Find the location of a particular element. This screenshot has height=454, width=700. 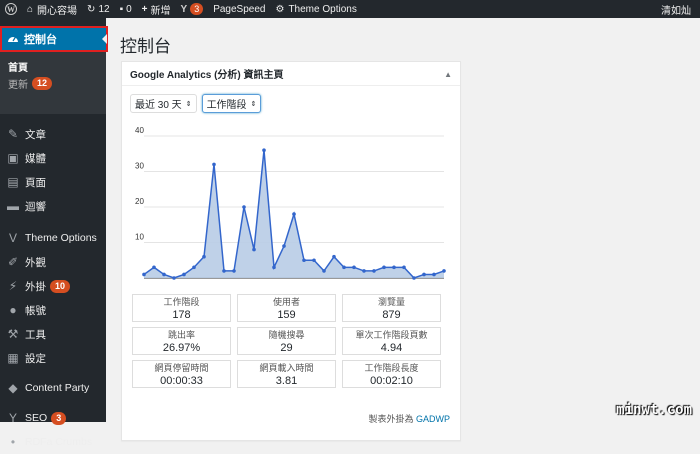

menu-item: ● 帳號 is located at coordinates (53, 310).